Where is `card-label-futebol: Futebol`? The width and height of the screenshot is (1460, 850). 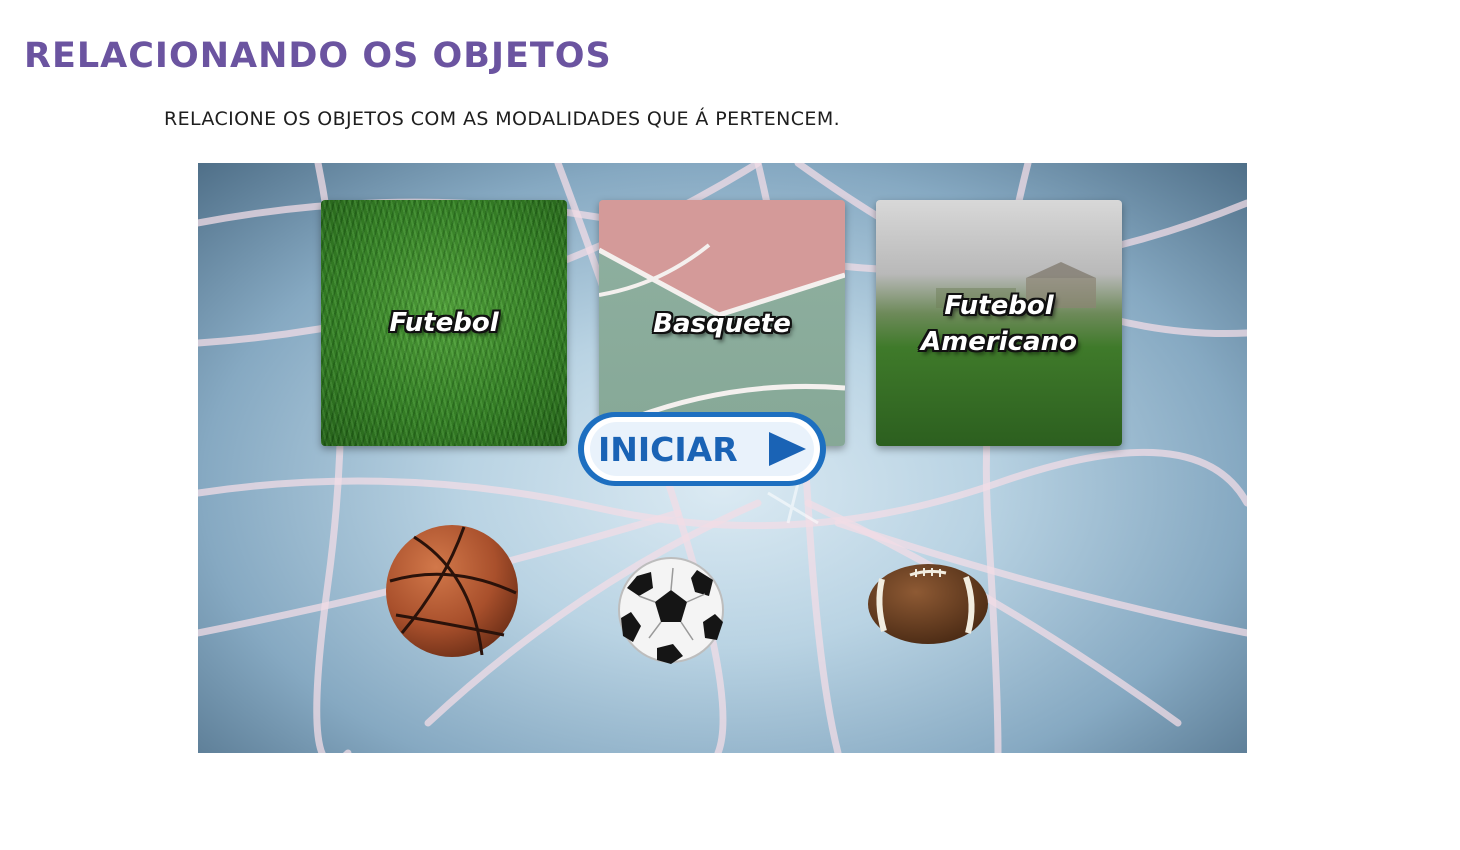 card-label-futebol: Futebol is located at coordinates (444, 323).